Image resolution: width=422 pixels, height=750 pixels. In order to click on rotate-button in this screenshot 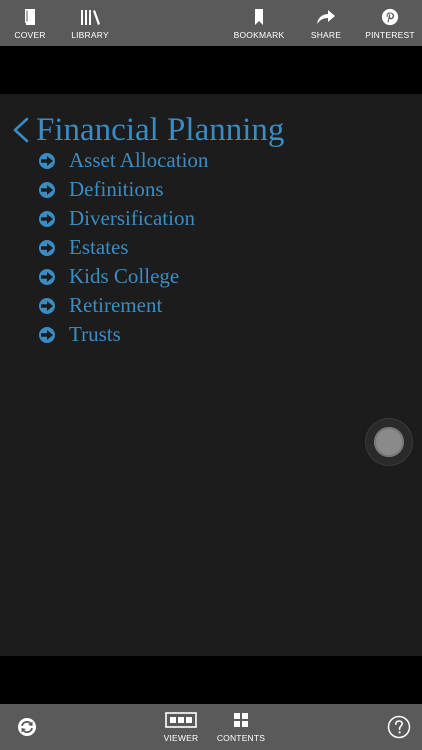, I will do `click(27, 727)`.